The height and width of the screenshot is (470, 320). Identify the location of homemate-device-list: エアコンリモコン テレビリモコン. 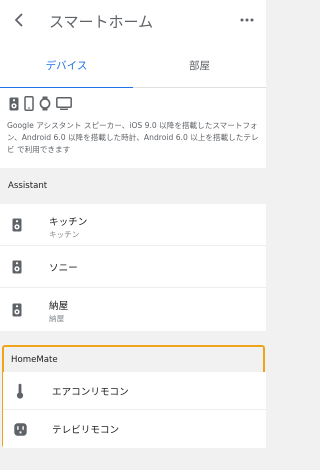
(134, 410).